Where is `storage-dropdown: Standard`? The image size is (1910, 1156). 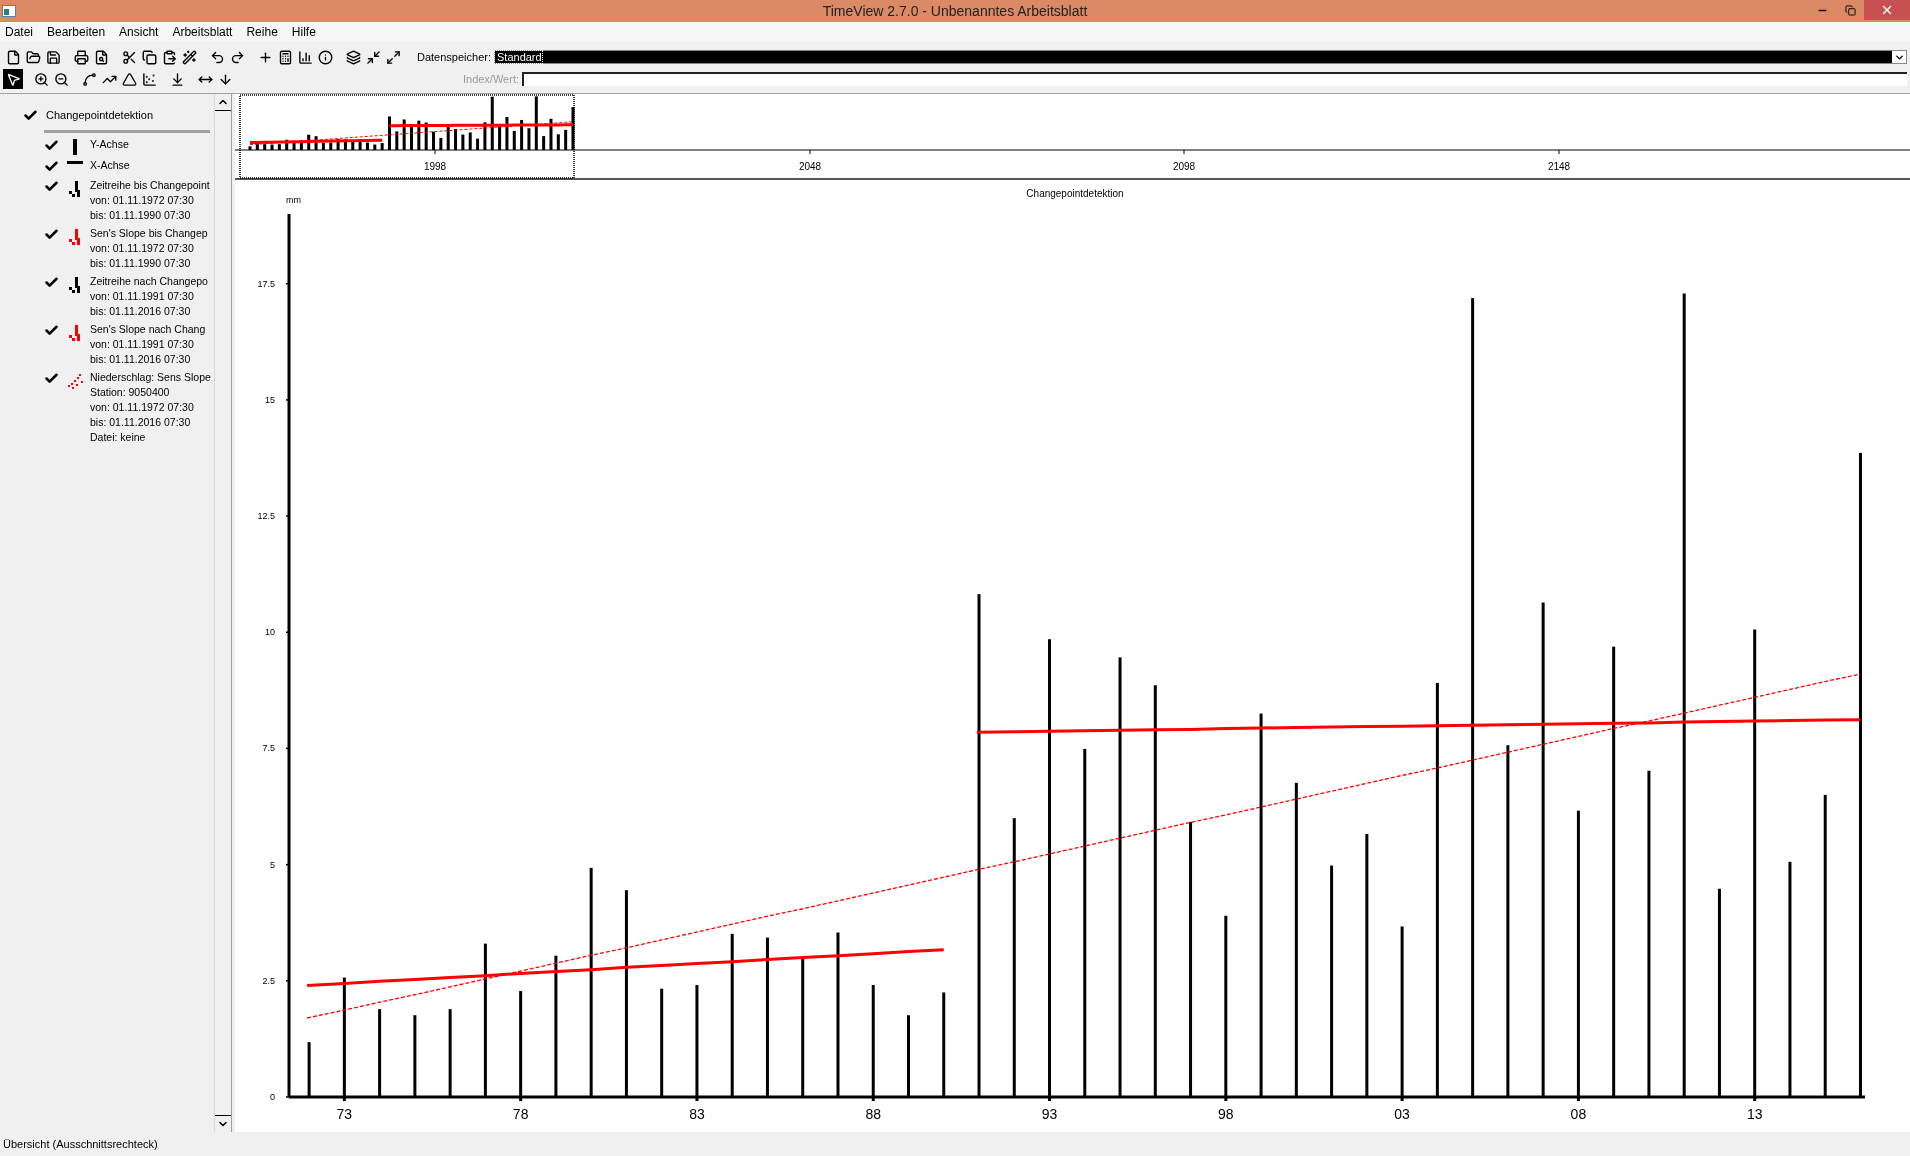 storage-dropdown: Standard is located at coordinates (1200, 57).